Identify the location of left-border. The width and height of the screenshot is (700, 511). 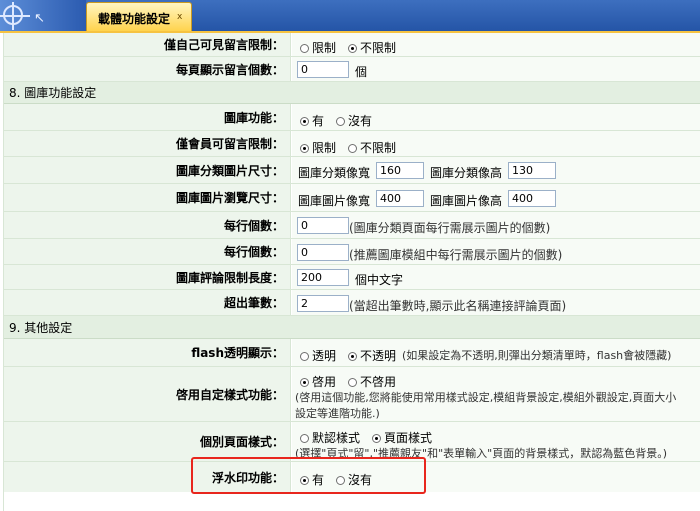
(3, 272).